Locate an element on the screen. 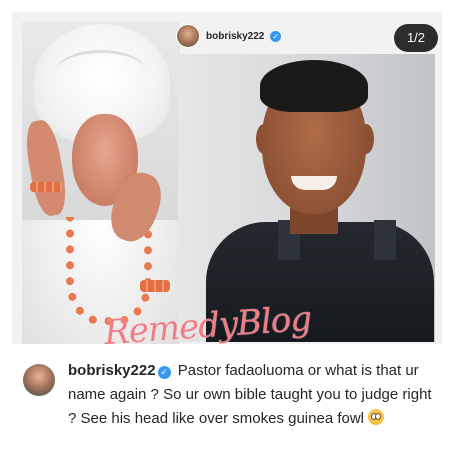 The width and height of the screenshot is (454, 450). flushed-face-emoji-icon is located at coordinates (376, 417).